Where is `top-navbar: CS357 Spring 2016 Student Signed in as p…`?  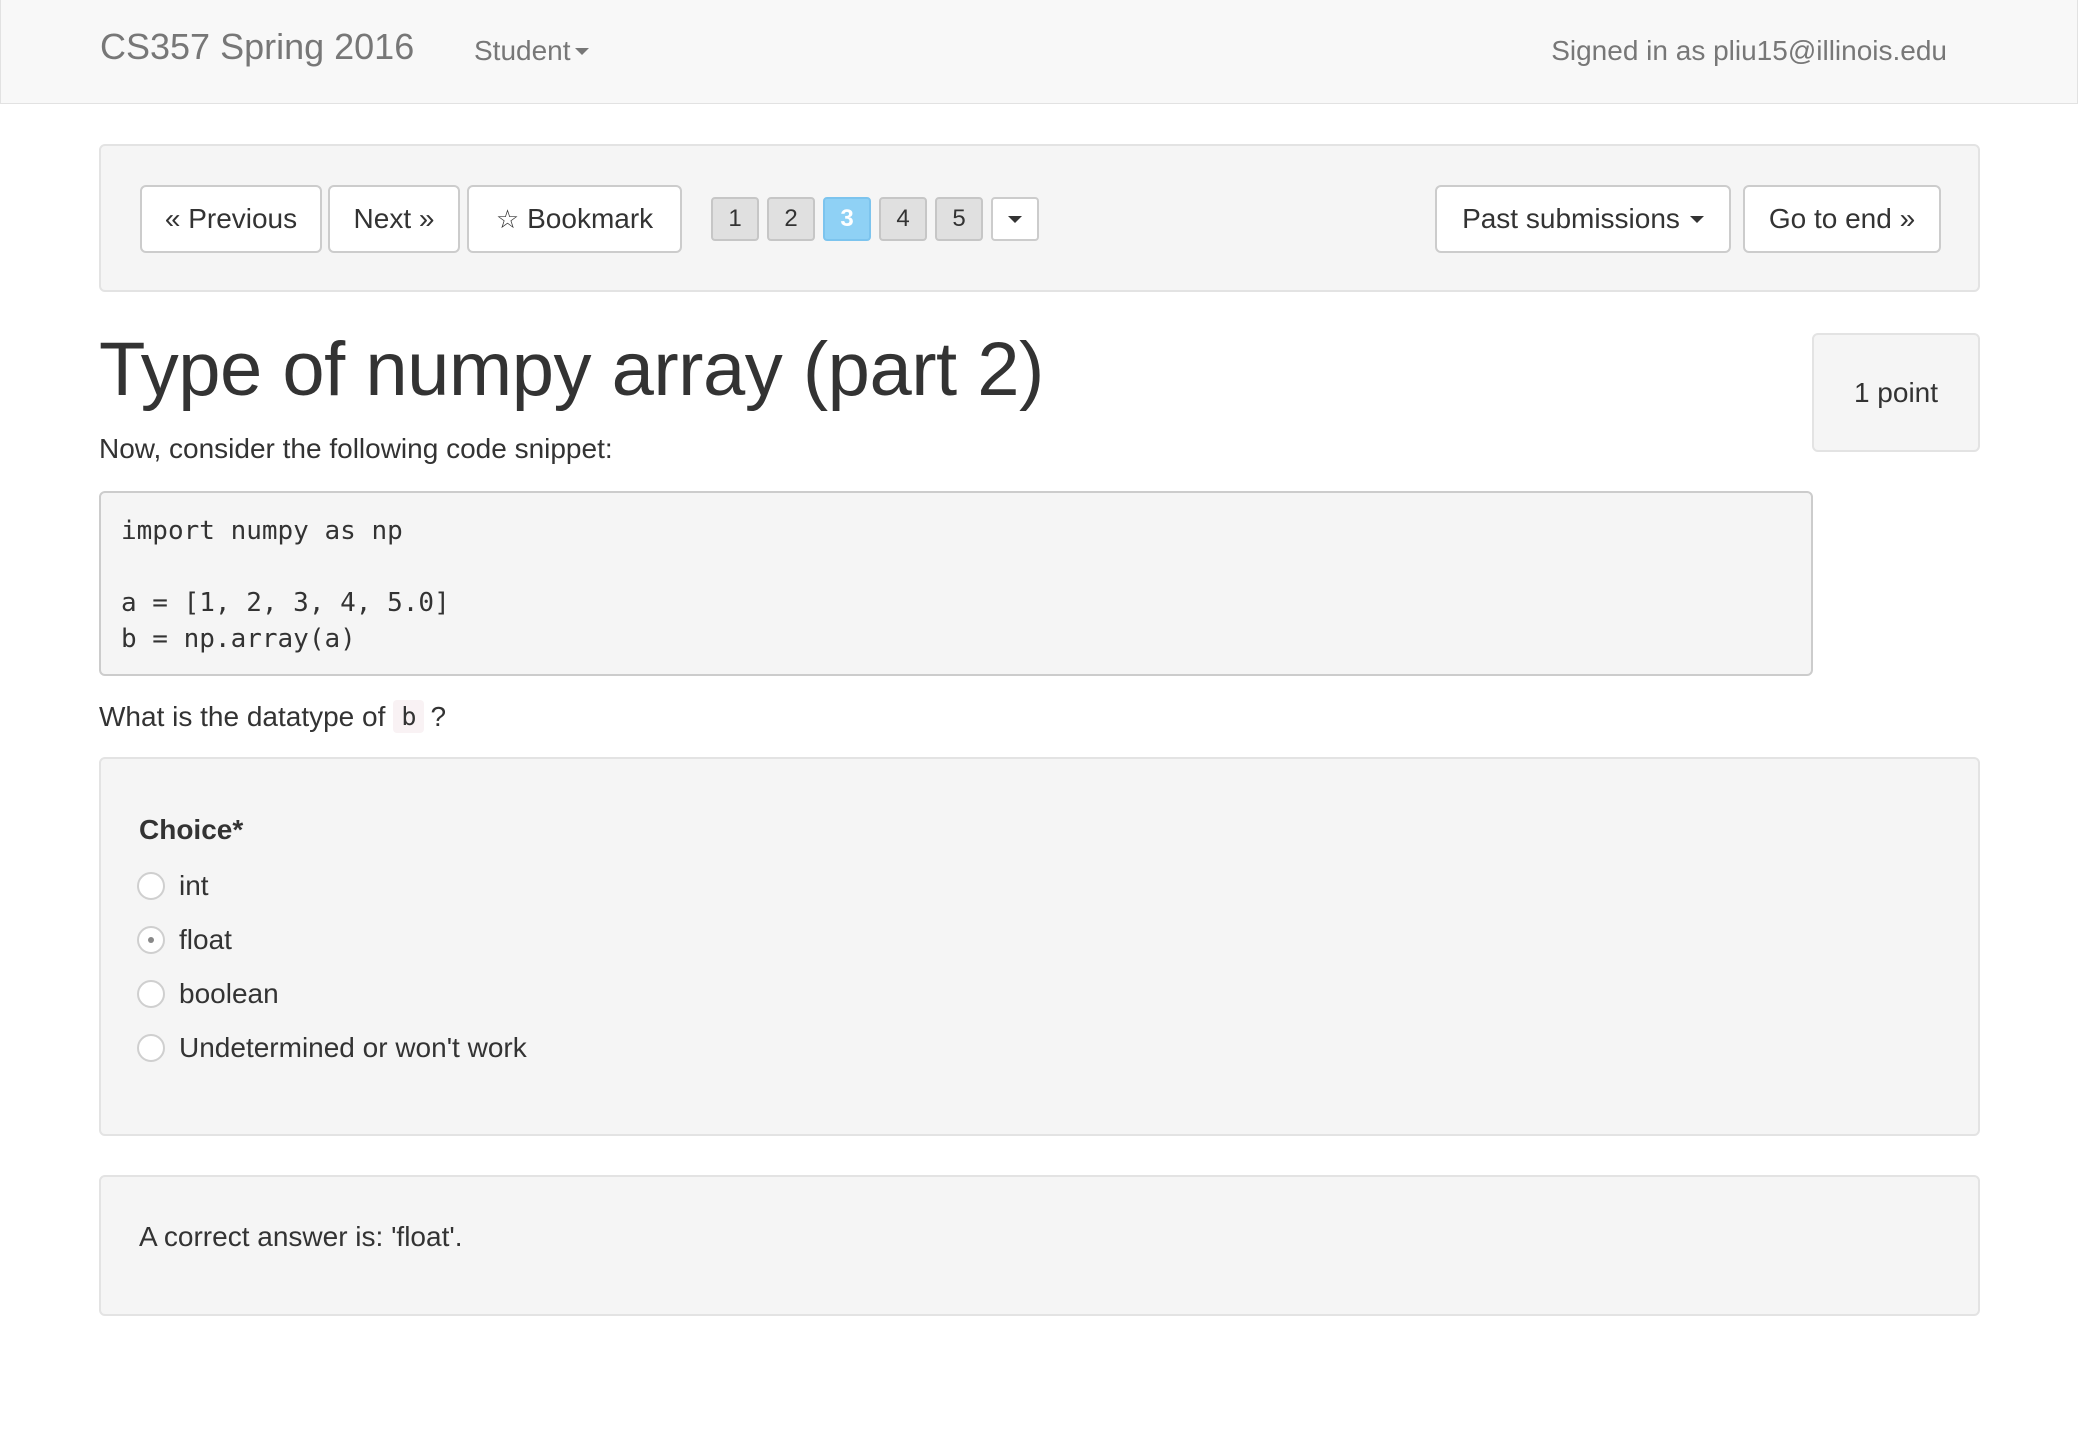 top-navbar: CS357 Spring 2016 Student Signed in as p… is located at coordinates (1039, 52).